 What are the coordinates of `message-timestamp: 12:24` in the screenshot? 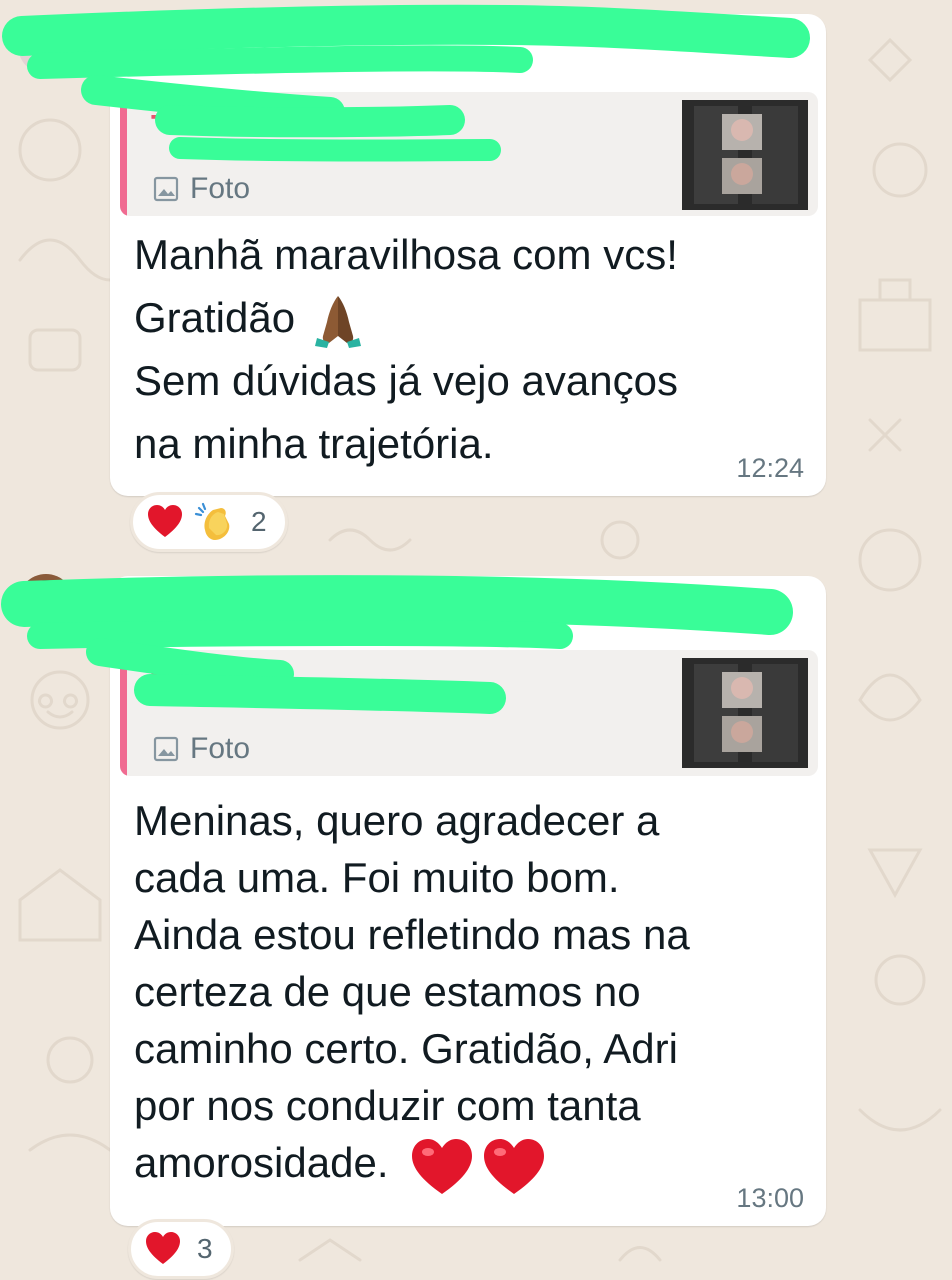 It's located at (770, 468).